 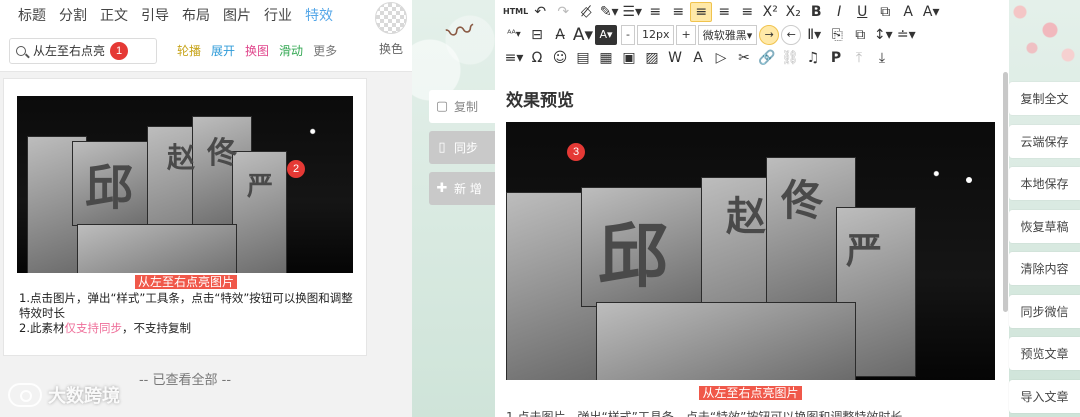 What do you see at coordinates (391, 33) in the screenshot?
I see `swap-color-button: 换色` at bounding box center [391, 33].